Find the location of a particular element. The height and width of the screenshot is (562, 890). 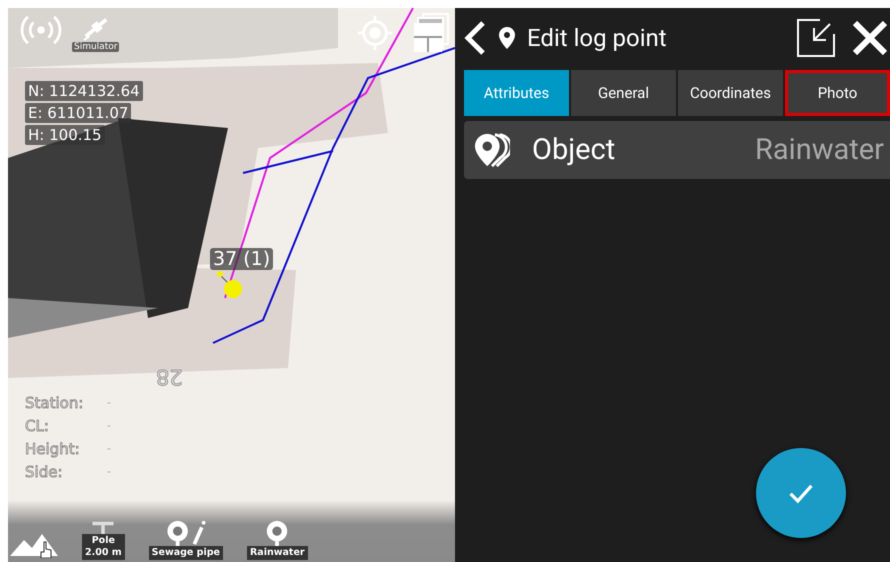

layers-icon is located at coordinates (431, 33).